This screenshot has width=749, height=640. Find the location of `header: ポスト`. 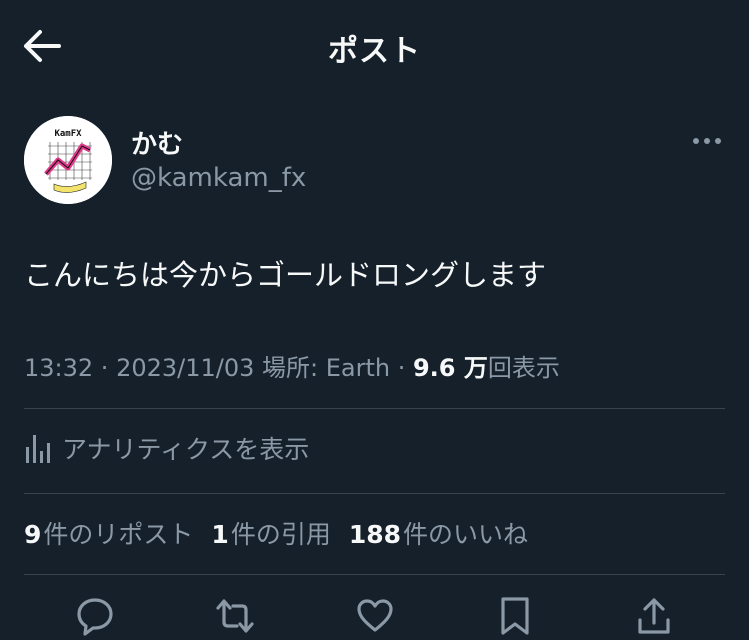

header: ポスト is located at coordinates (374, 46).